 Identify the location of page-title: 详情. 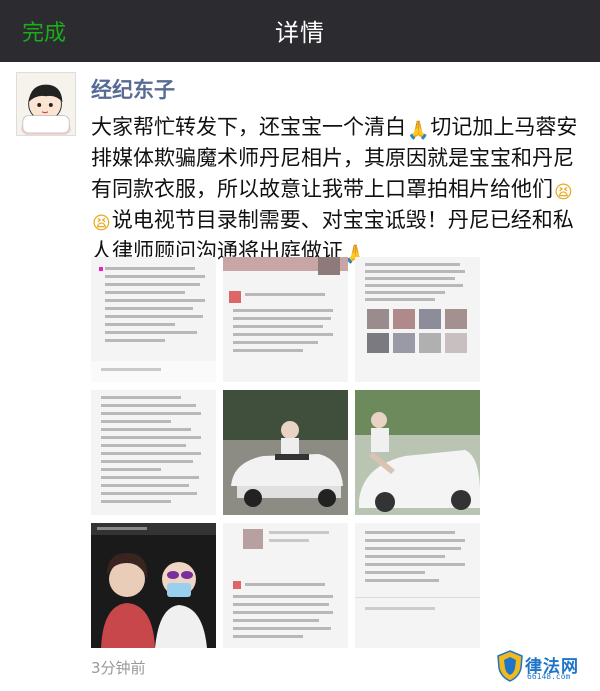
(300, 33).